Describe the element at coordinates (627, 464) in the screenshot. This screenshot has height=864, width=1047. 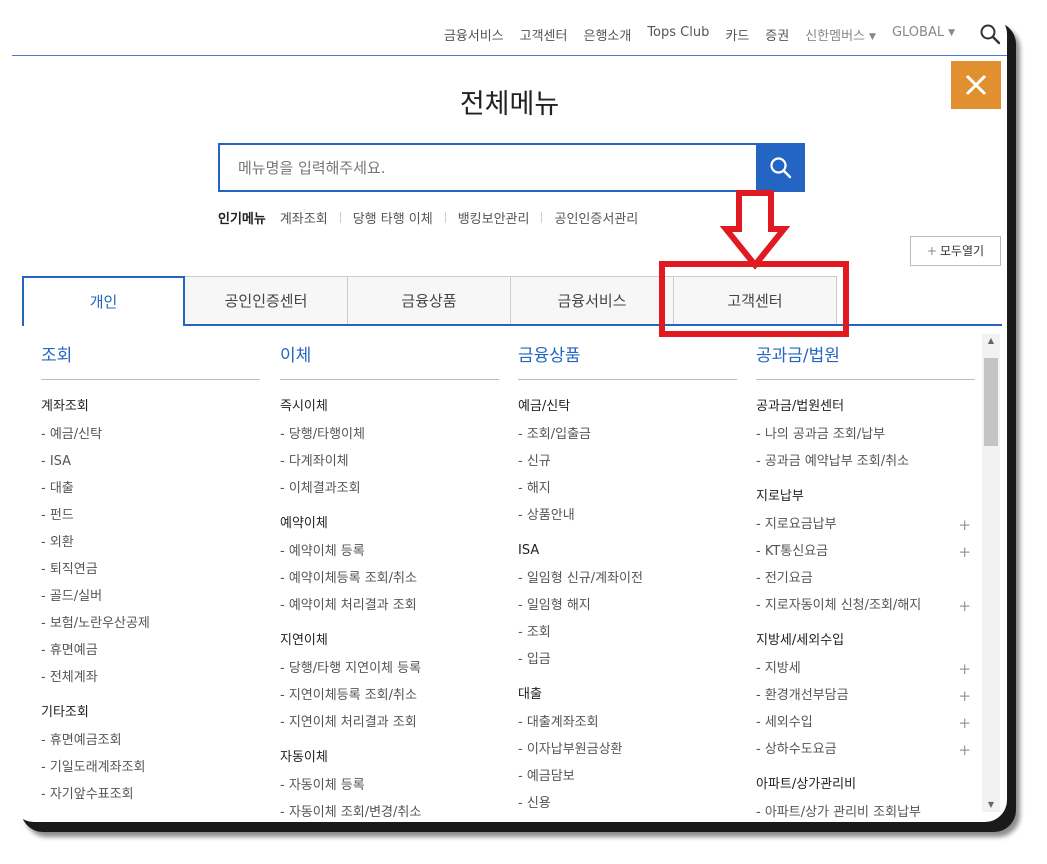
I see `menu-link: - 신규` at that location.